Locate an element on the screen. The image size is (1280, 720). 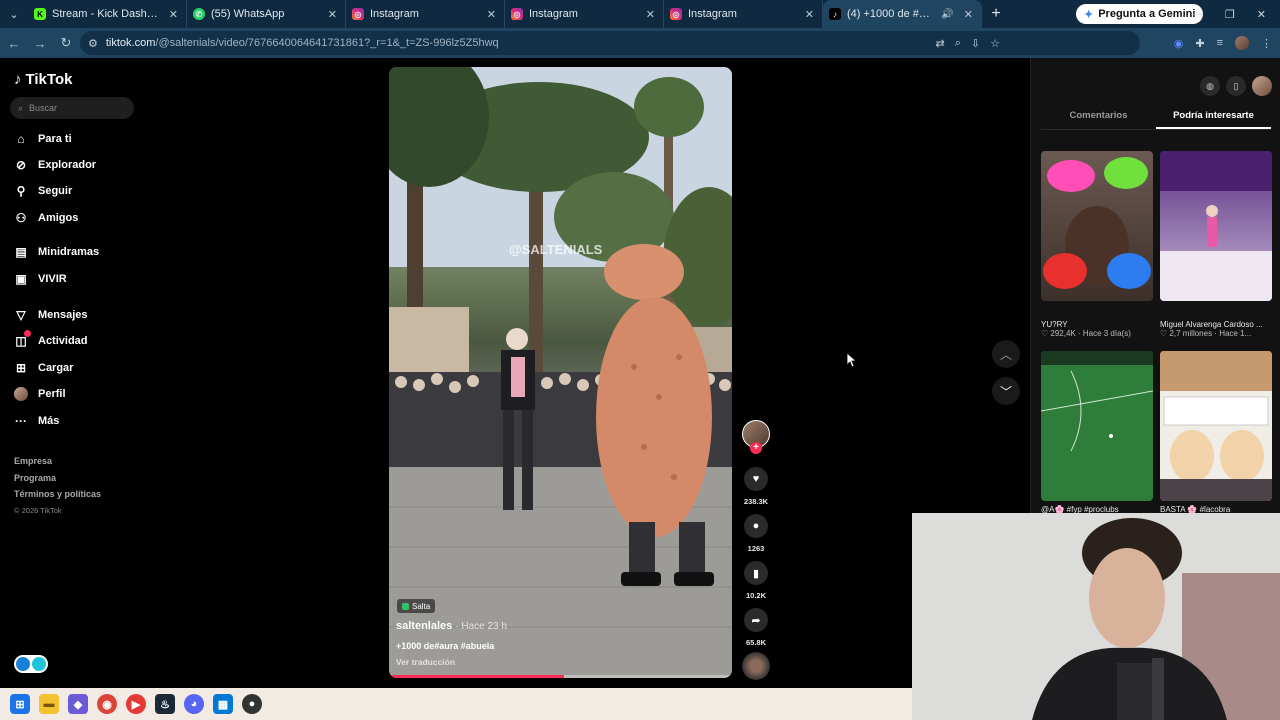
nav-item-mensajes: ▽ Mensajes is located at coordinates (50, 315).